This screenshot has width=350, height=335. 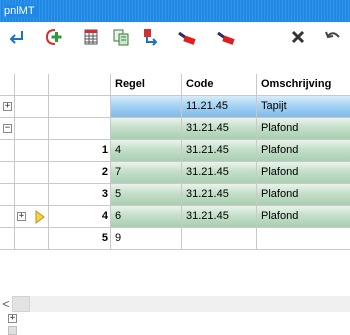 I want to click on row-number: 4, so click(x=80, y=217).